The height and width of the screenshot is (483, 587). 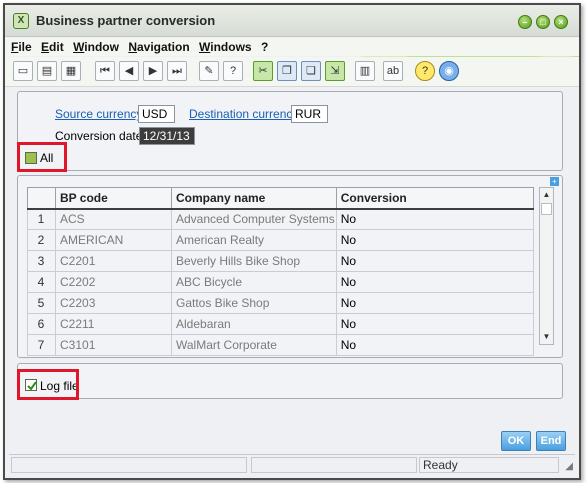 What do you see at coordinates (129, 71) in the screenshot?
I see `prev-icon: ◀` at bounding box center [129, 71].